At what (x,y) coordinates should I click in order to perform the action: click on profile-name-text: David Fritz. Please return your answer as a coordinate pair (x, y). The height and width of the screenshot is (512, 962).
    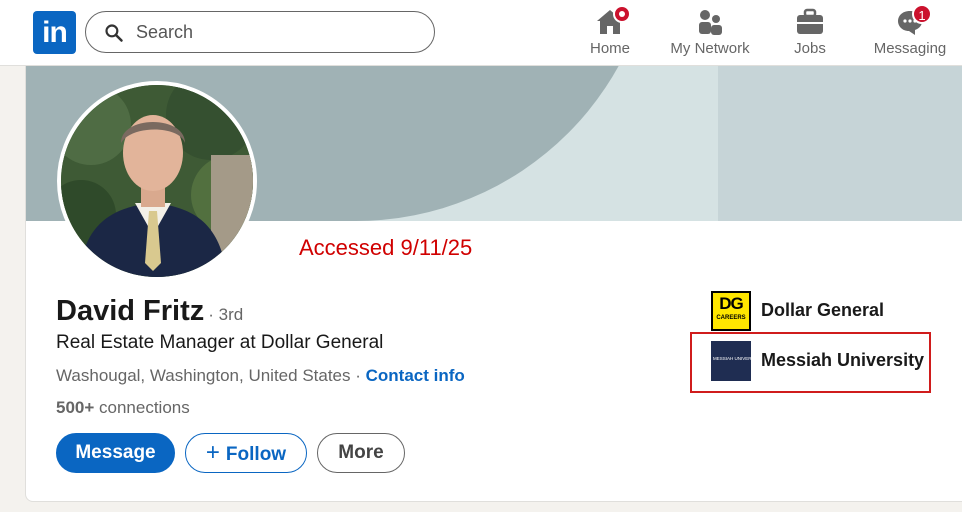
    Looking at the image, I should click on (130, 311).